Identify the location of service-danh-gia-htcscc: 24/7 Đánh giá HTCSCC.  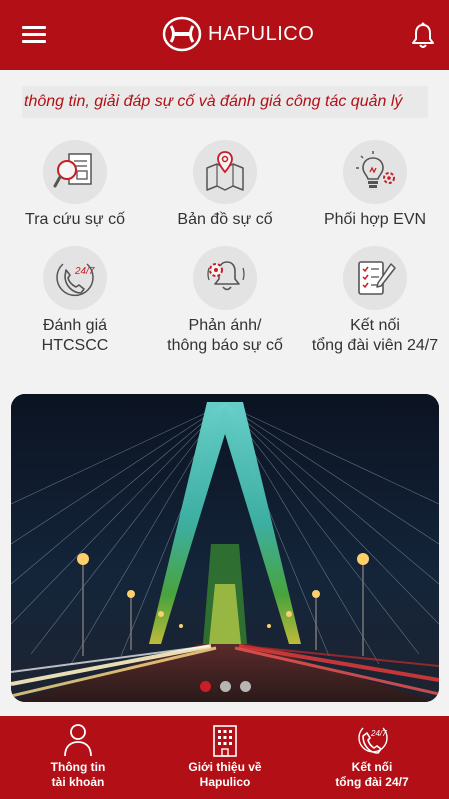
(75, 301).